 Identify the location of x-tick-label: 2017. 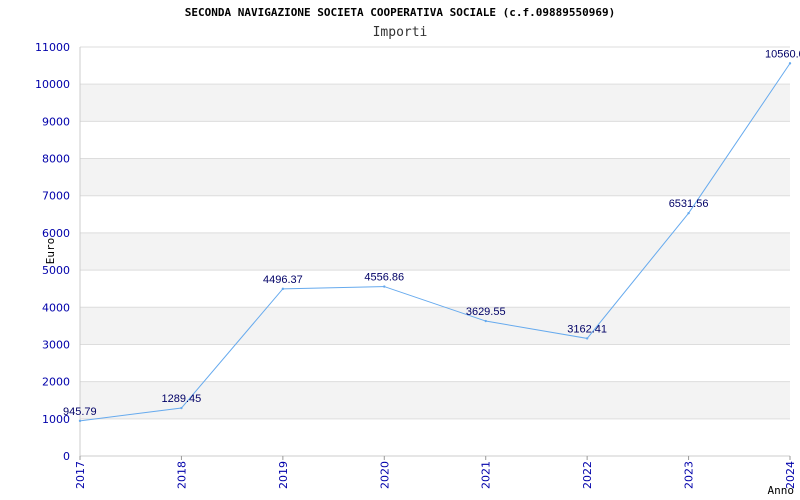
(80, 475).